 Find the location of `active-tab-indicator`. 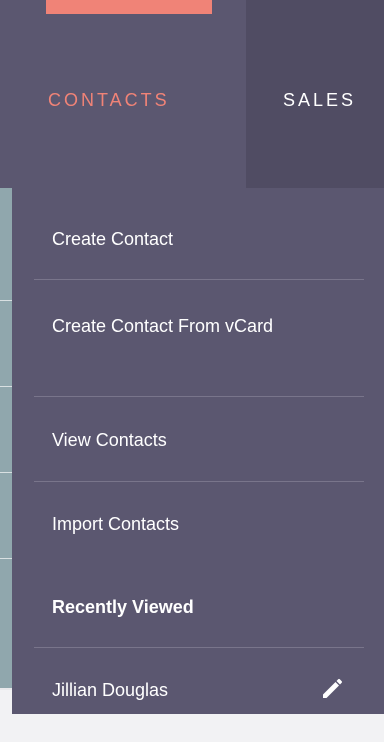

active-tab-indicator is located at coordinates (129, 7).